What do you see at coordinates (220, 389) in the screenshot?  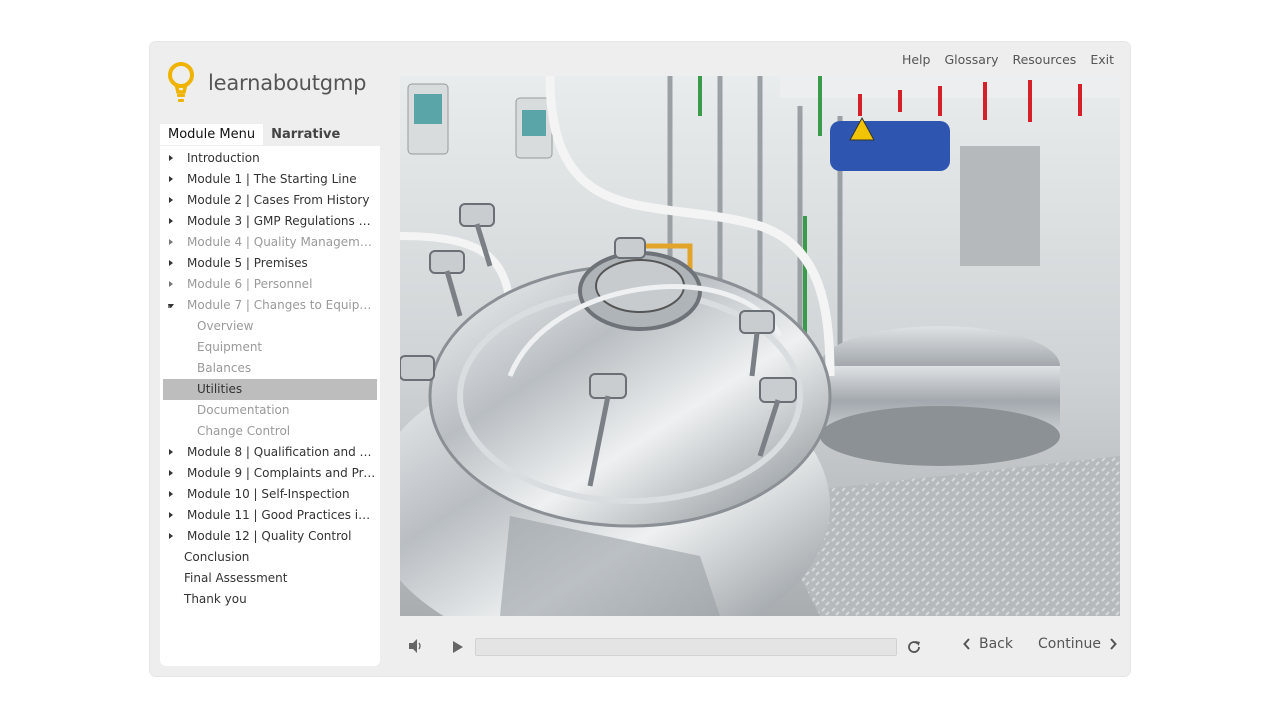 I see `menu-item-label: Utilities` at bounding box center [220, 389].